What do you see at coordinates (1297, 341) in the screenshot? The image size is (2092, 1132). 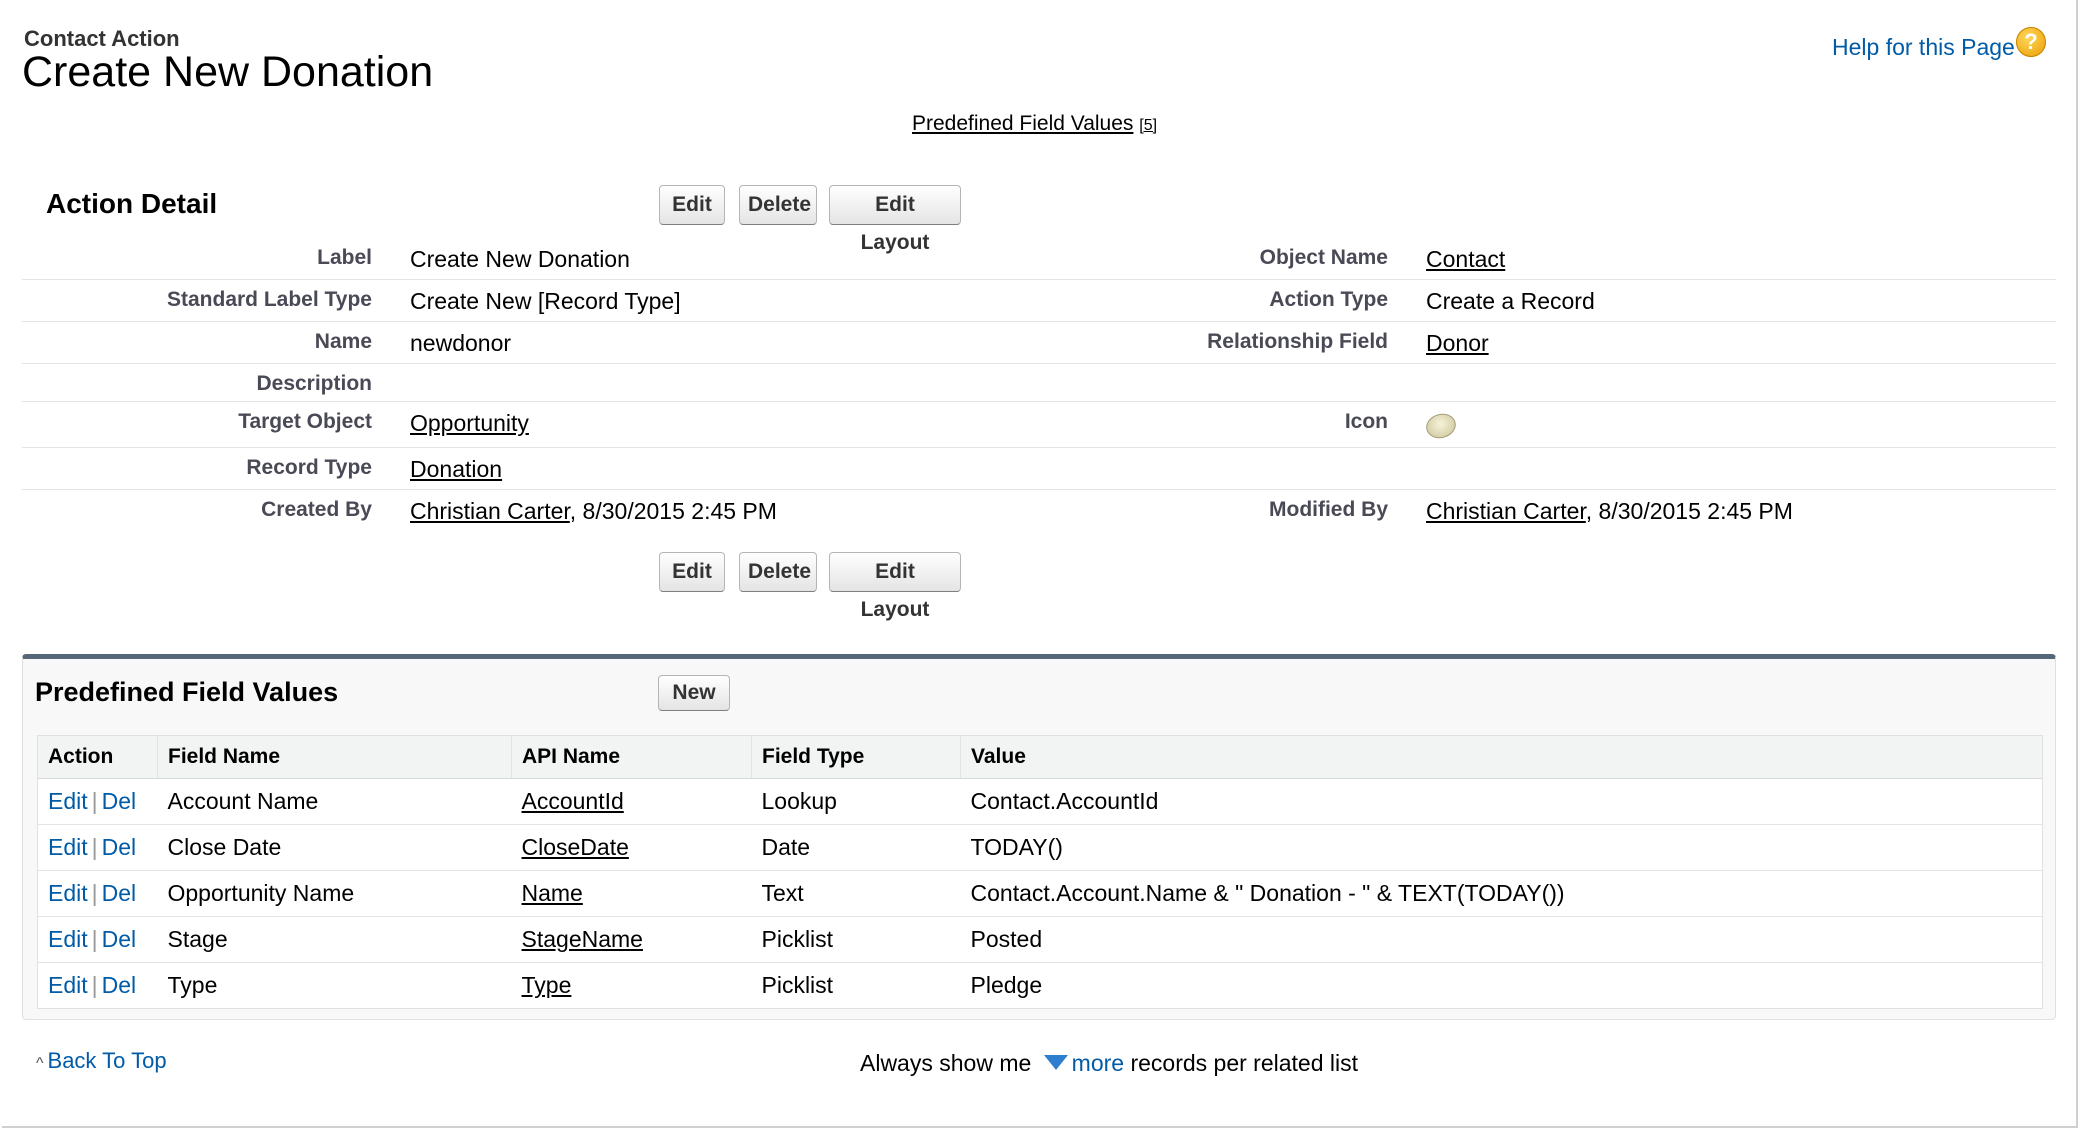 I see `relationship-field-label: Relationship Field` at bounding box center [1297, 341].